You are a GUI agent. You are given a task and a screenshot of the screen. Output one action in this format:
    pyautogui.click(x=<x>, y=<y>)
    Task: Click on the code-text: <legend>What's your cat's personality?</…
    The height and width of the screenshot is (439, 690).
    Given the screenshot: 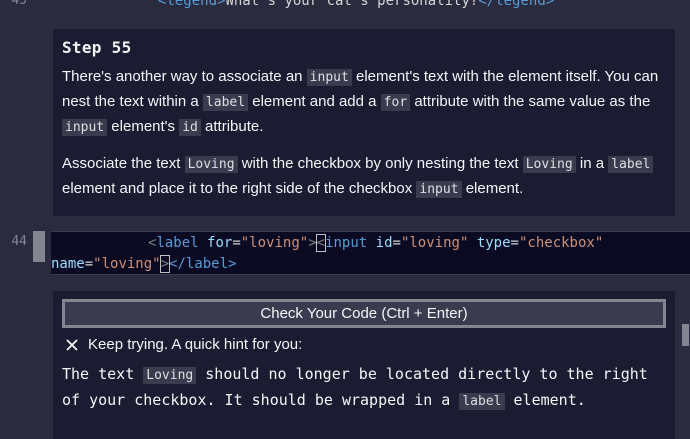 What is the action you would take?
    pyautogui.click(x=356, y=4)
    